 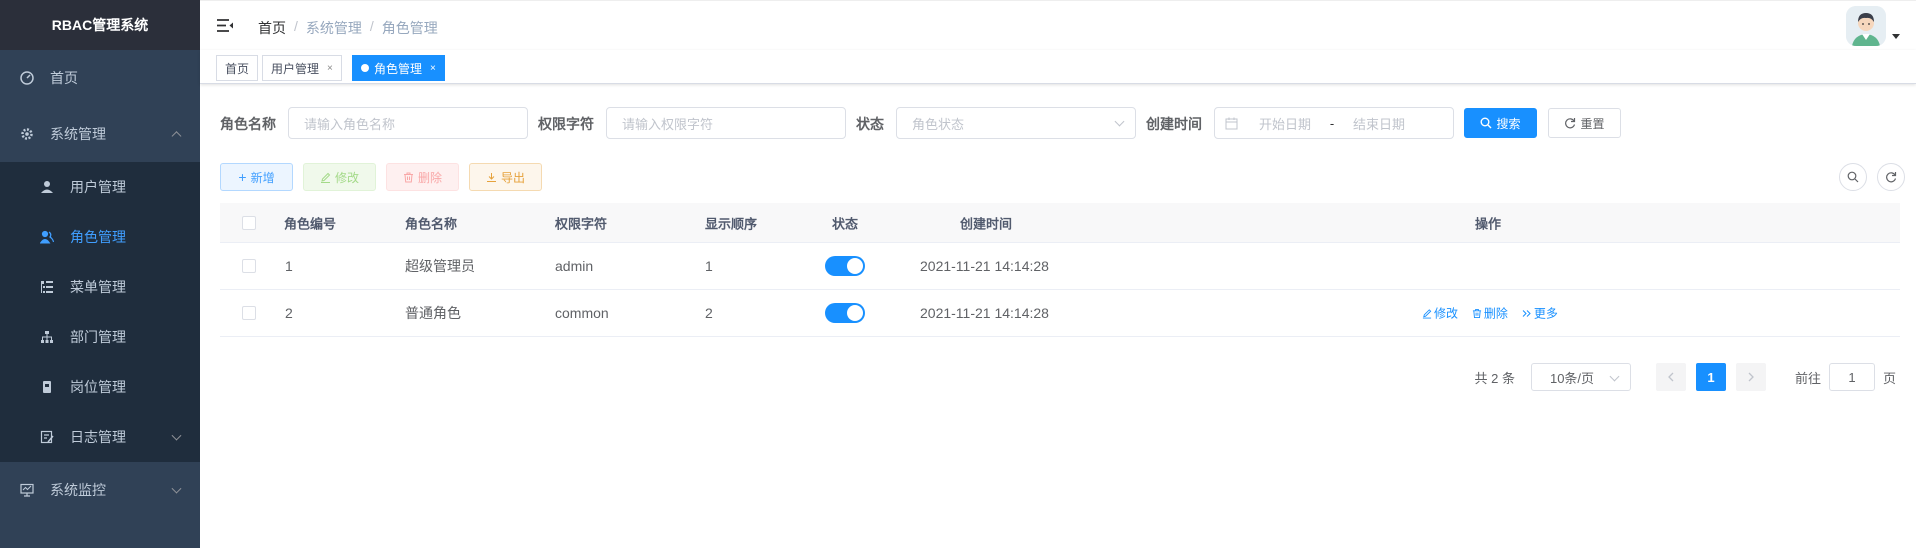 I want to click on header-created-time: 创建时间, so click(x=986, y=223).